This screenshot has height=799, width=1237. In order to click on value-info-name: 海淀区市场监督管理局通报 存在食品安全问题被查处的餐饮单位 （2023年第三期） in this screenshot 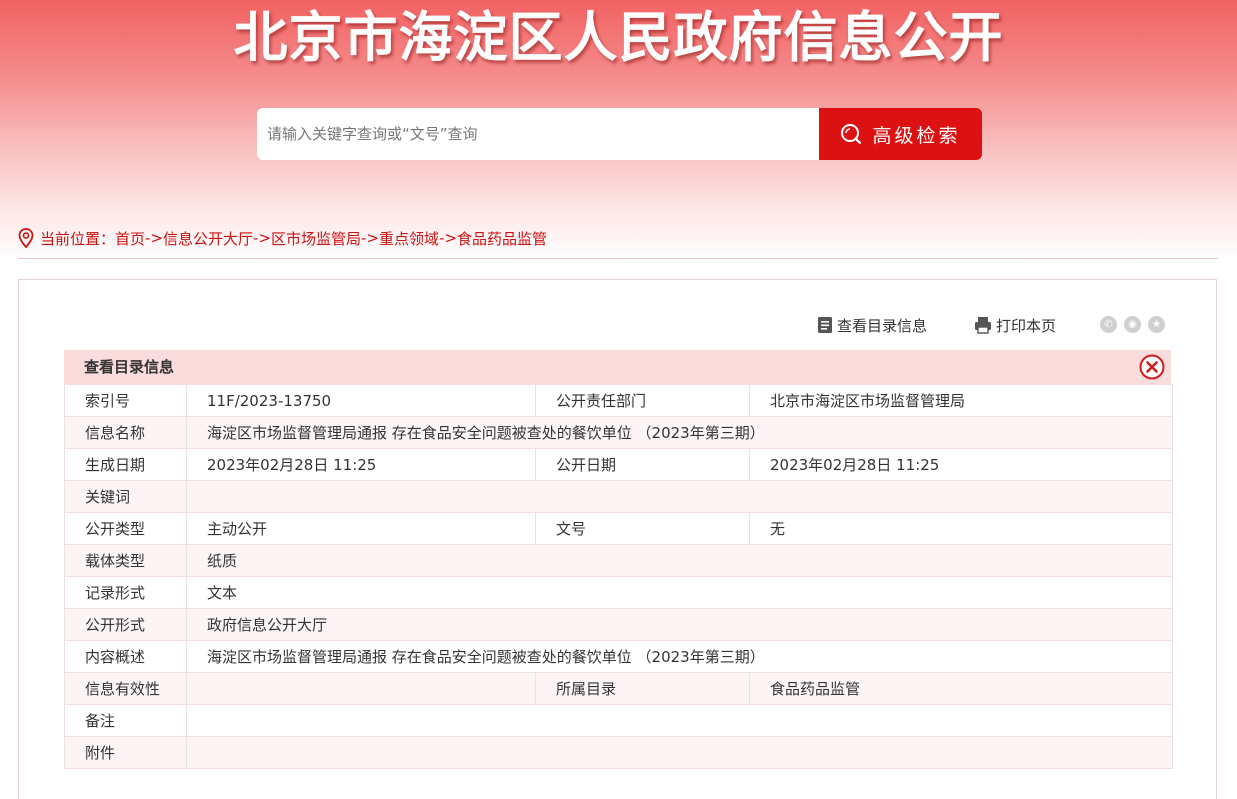, I will do `click(679, 432)`.